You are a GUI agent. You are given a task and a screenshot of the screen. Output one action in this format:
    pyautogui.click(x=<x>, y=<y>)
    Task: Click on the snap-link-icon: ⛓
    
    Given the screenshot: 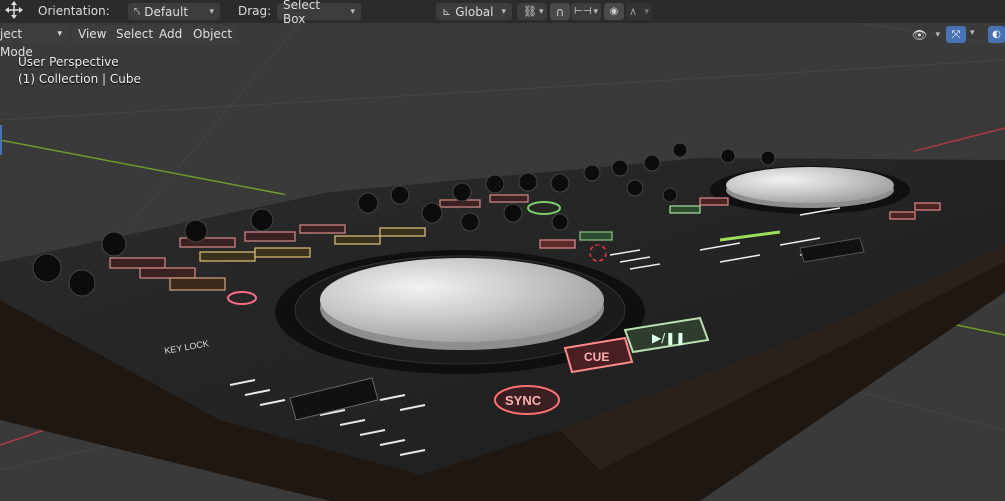 What is the action you would take?
    pyautogui.click(x=530, y=11)
    